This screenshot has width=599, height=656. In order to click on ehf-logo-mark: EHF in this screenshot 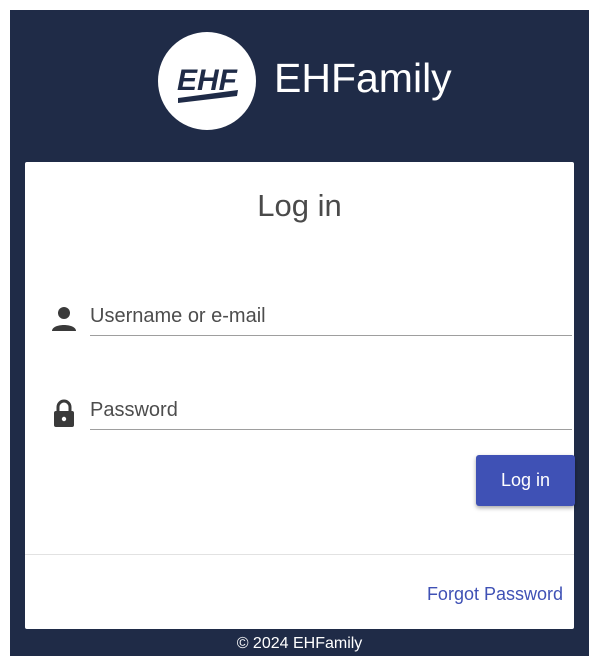, I will do `click(207, 83)`.